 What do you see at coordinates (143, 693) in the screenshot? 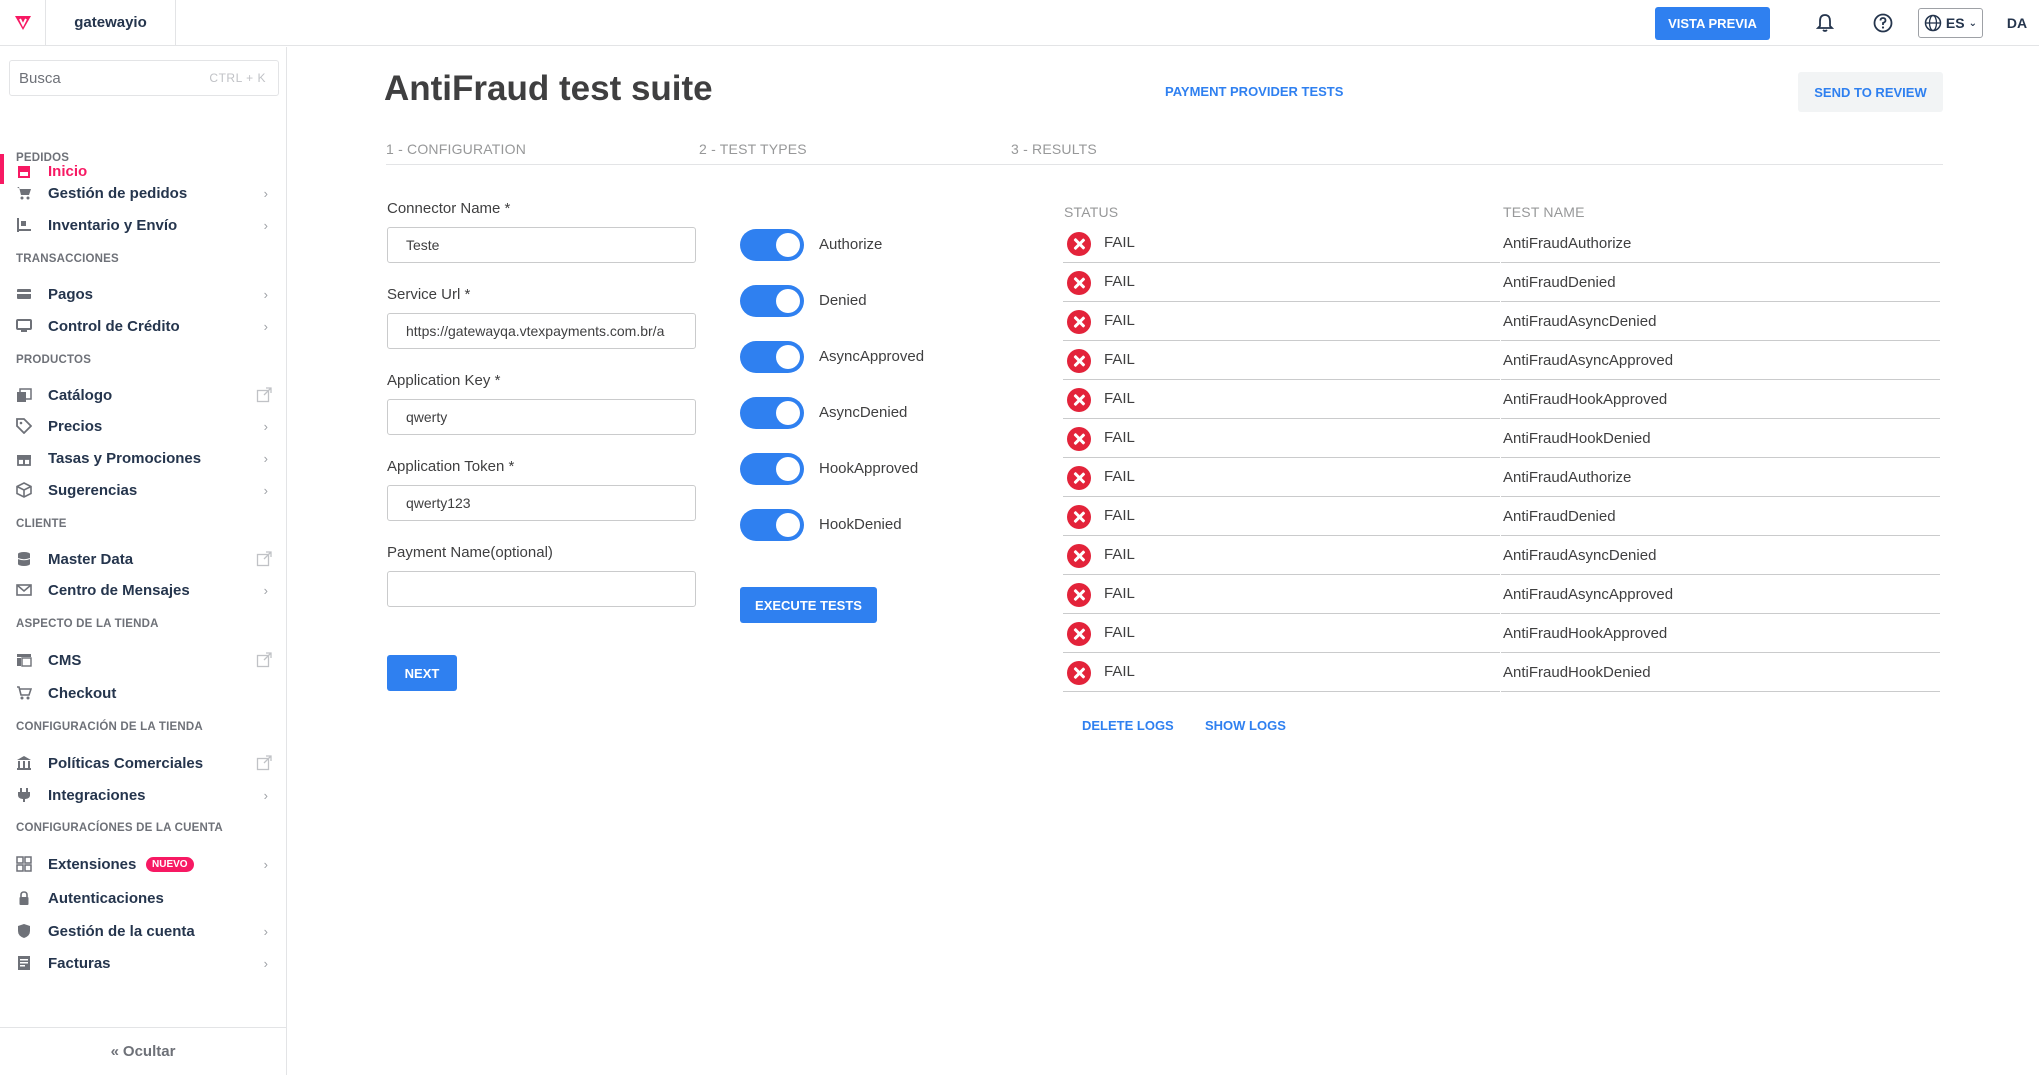
I see `sidebar-item-checkout: Checkout` at bounding box center [143, 693].